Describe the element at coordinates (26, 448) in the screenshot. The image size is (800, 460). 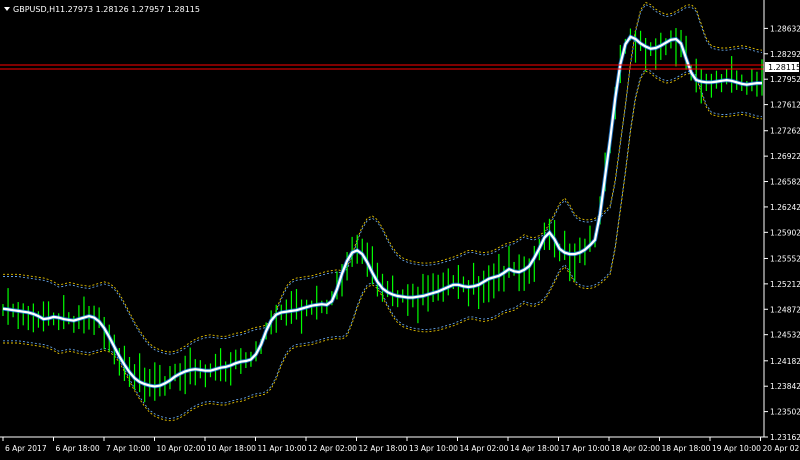
I see `x-tick-label: 6 Apr 2017` at that location.